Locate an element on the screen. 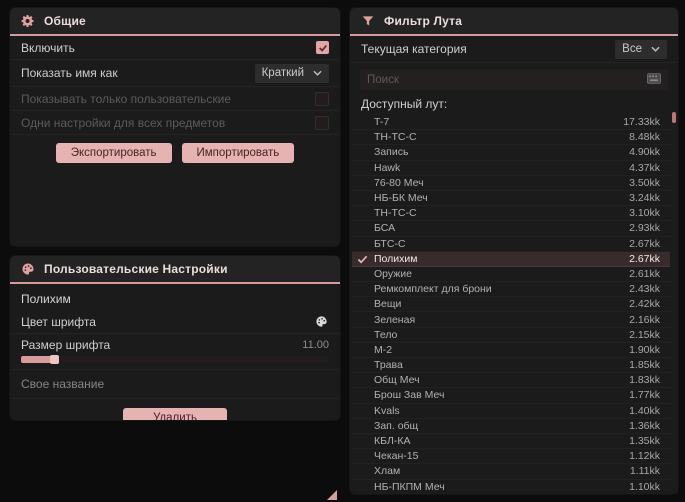 This screenshot has width=685, height=502. loot-item-row: Хлам 1.11kk is located at coordinates (511, 472).